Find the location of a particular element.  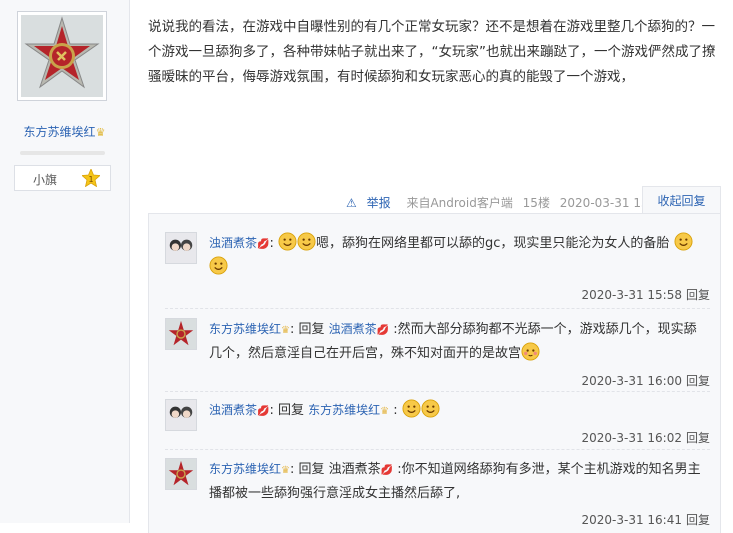

report-link: ⚠ 举报 is located at coordinates (371, 203).